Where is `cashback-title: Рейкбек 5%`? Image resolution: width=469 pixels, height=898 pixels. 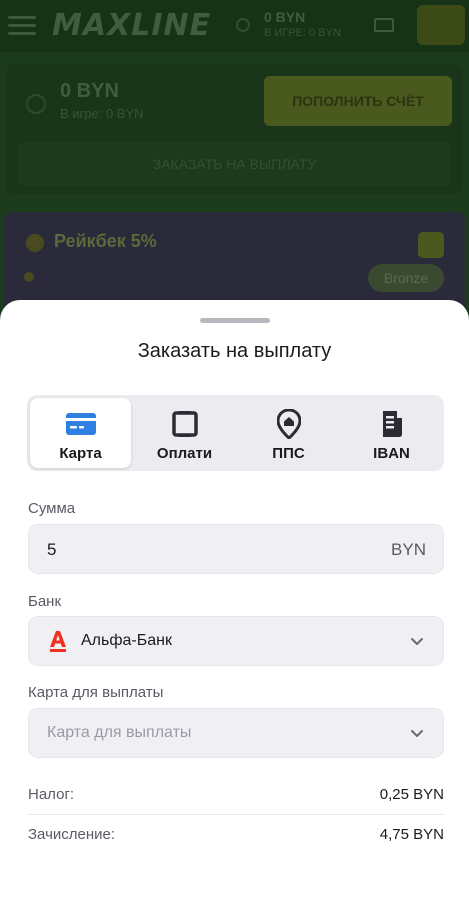
cashback-title: Рейкбек 5% is located at coordinates (105, 241).